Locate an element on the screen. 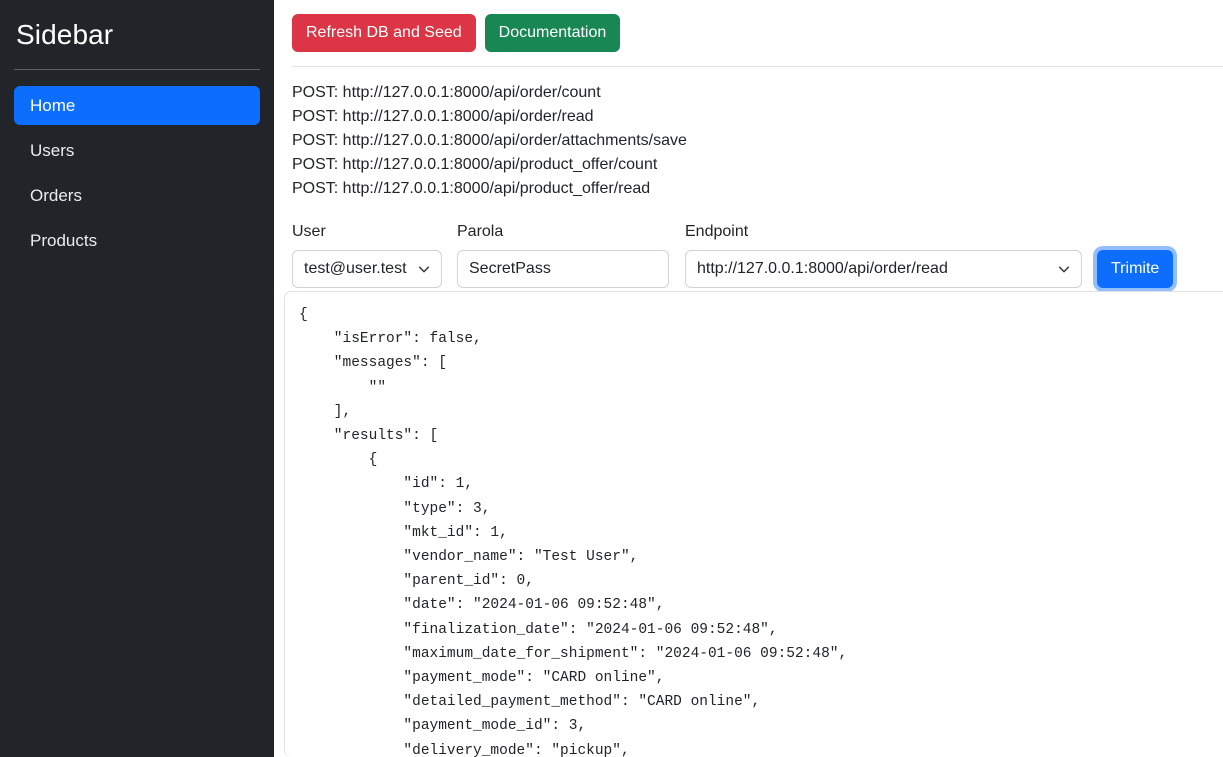 Image resolution: width=1223 pixels, height=757 pixels. endpoint-label: Endpoint is located at coordinates (717, 231).